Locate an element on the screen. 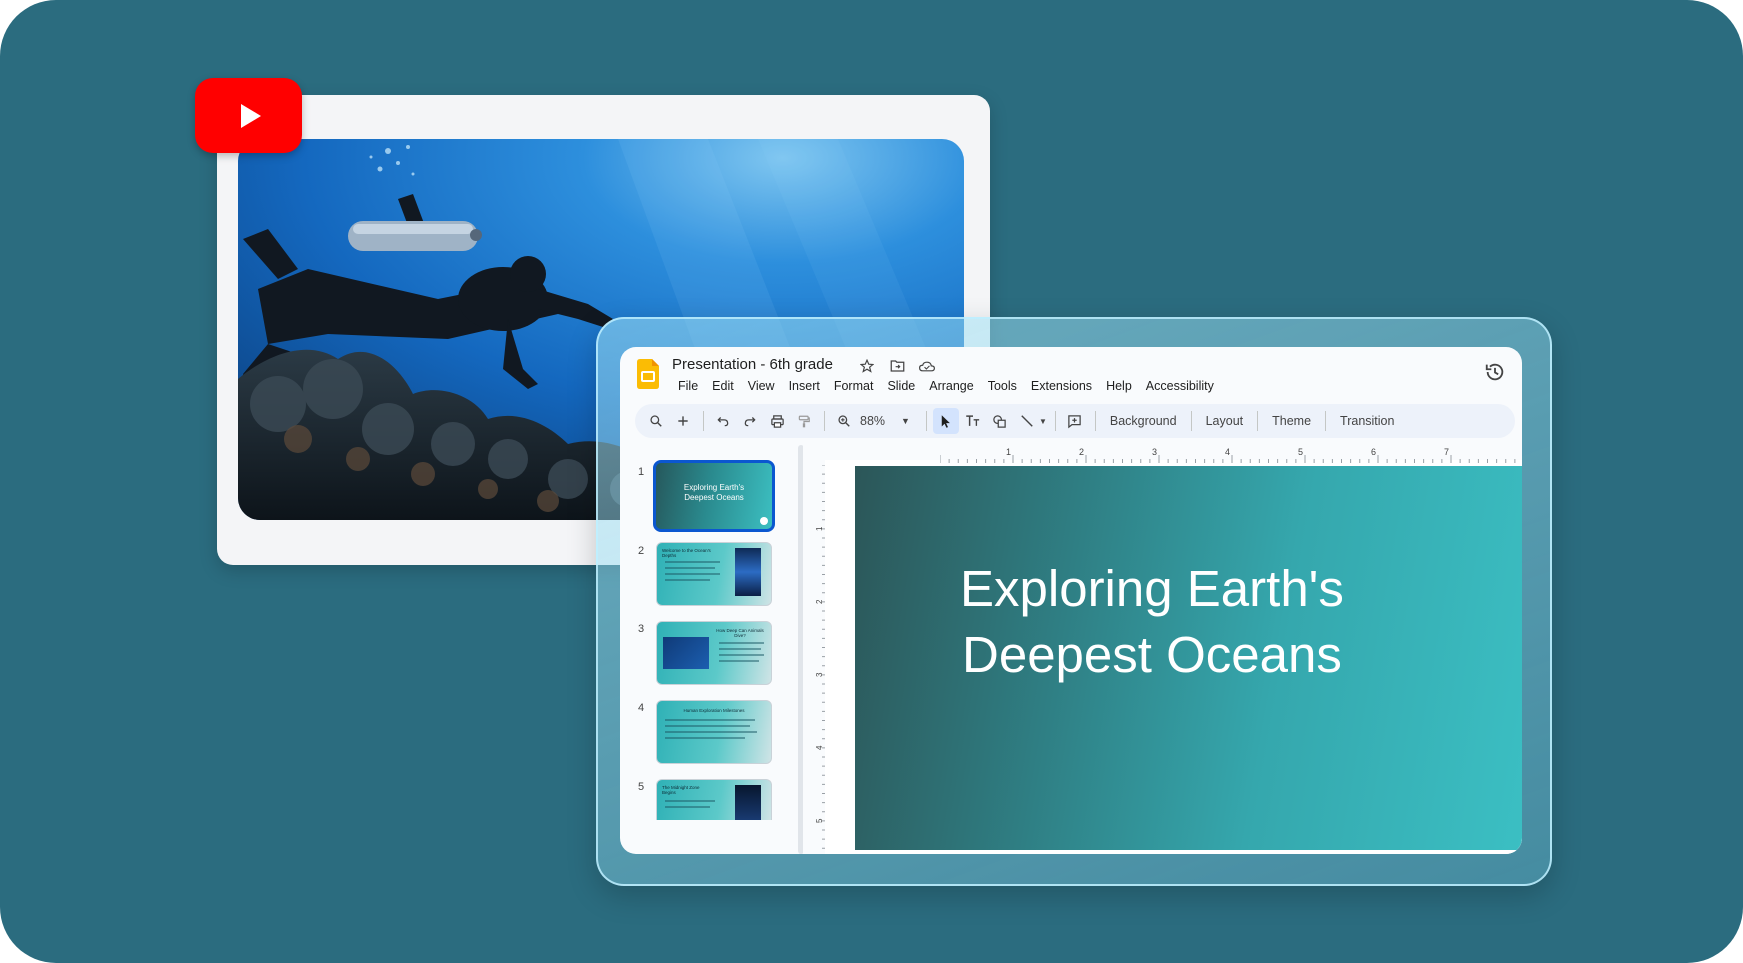 This screenshot has width=1743, height=963. youtube-play-icon is located at coordinates (250, 115).